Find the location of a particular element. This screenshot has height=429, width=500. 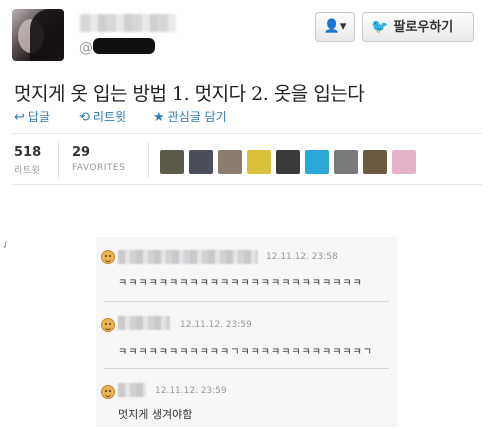

reply-action: ↩ 답글 is located at coordinates (32, 116).